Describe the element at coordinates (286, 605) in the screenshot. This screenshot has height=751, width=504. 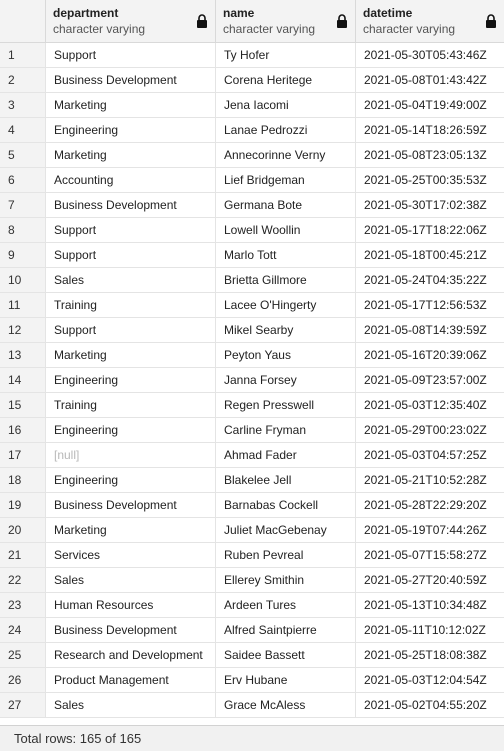
I see `name-cell: Ardeen Tures` at that location.